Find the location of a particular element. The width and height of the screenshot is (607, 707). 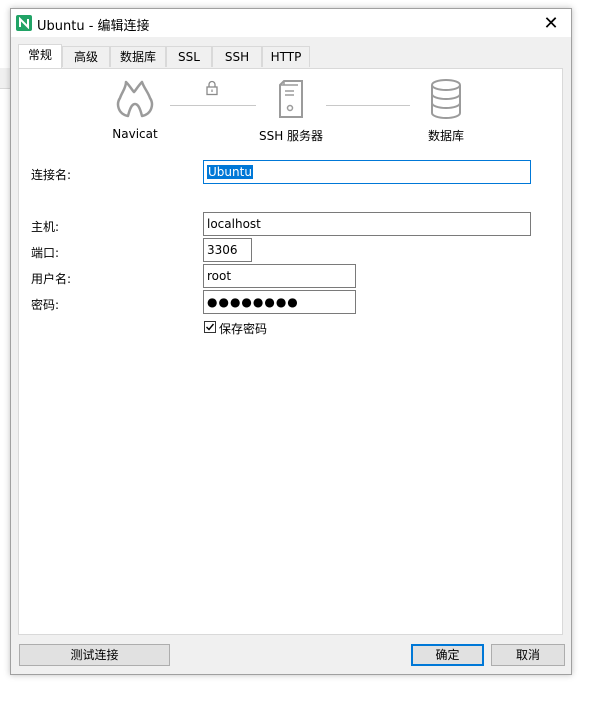

test-connection-label: 测试连接 is located at coordinates (94, 655).